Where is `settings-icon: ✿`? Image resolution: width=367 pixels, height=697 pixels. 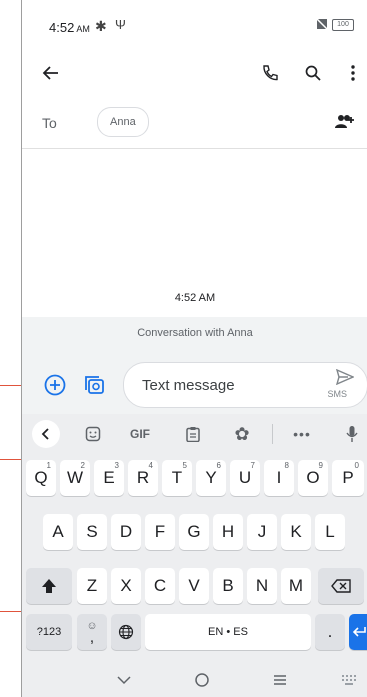
settings-icon: ✿ is located at coordinates (242, 434).